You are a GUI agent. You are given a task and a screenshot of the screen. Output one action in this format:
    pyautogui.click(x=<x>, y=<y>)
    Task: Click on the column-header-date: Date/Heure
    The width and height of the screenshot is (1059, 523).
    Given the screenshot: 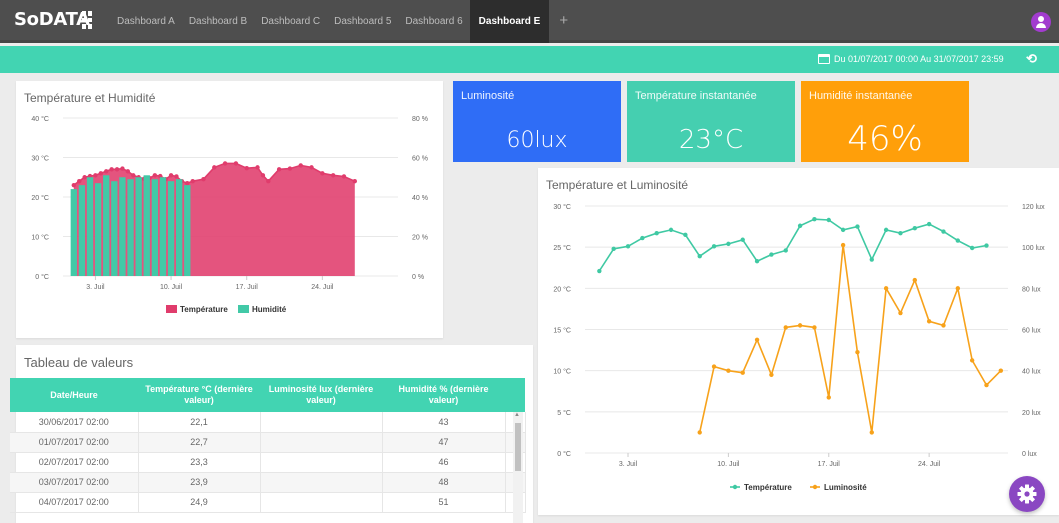 What is the action you would take?
    pyautogui.click(x=74, y=395)
    